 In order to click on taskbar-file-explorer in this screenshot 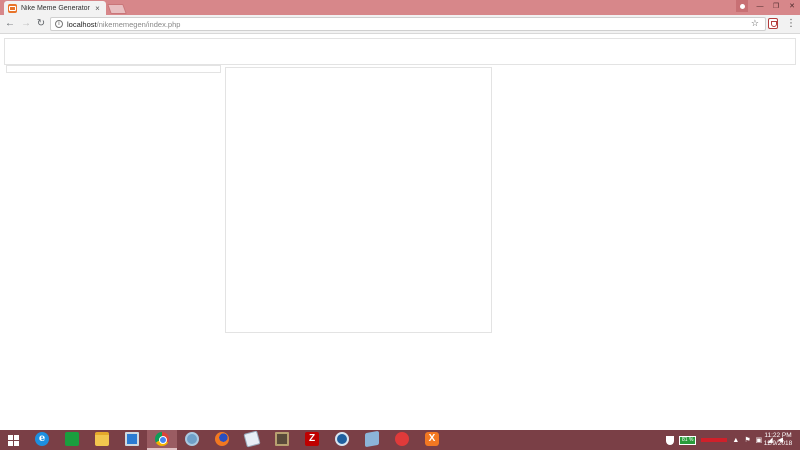, I will do `click(102, 440)`.